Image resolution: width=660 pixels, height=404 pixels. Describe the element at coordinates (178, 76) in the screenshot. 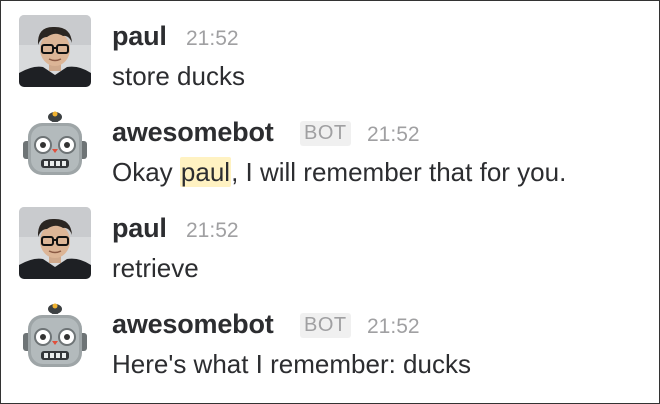

I see `message-text: store ducks` at that location.